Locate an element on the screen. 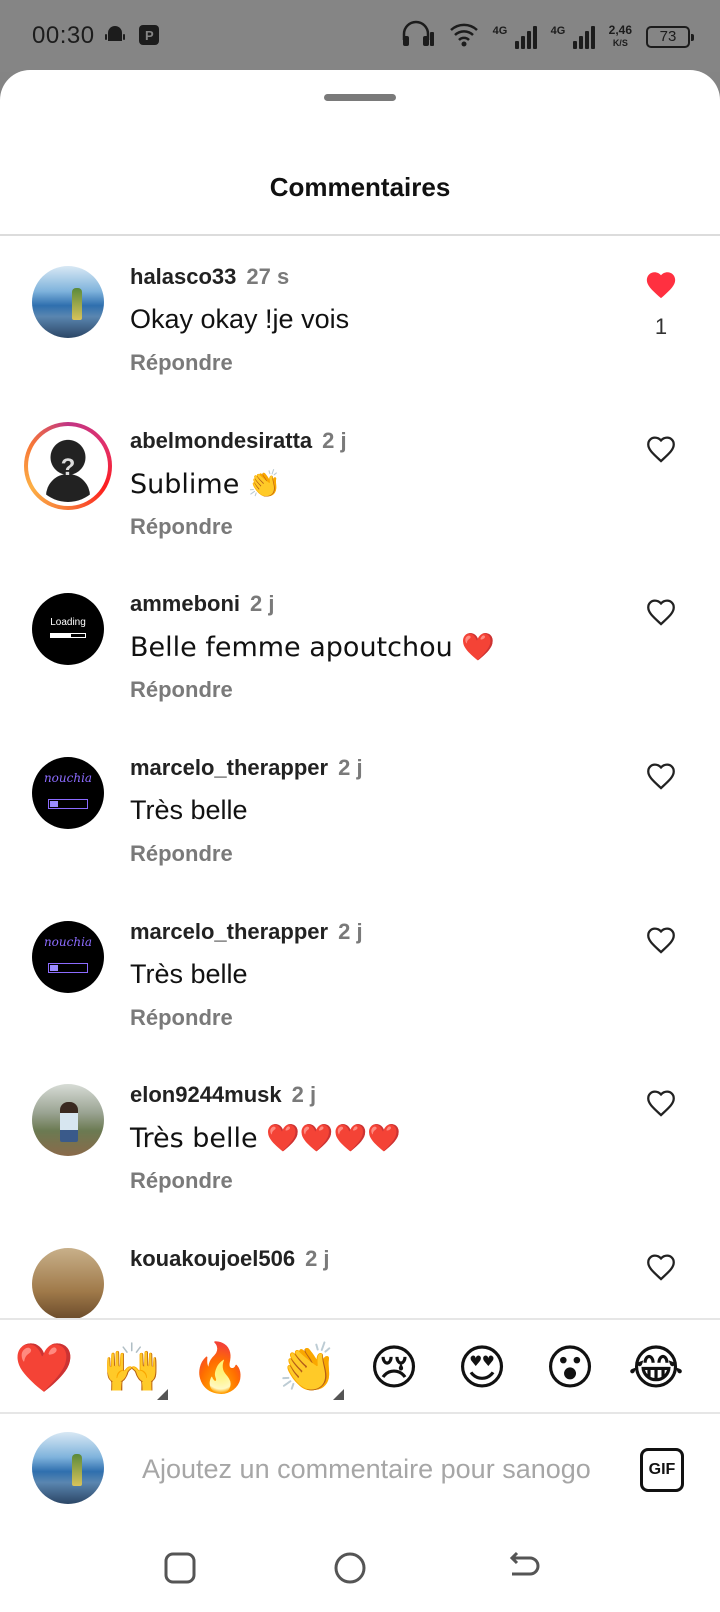  my-avatar is located at coordinates (68, 1468).